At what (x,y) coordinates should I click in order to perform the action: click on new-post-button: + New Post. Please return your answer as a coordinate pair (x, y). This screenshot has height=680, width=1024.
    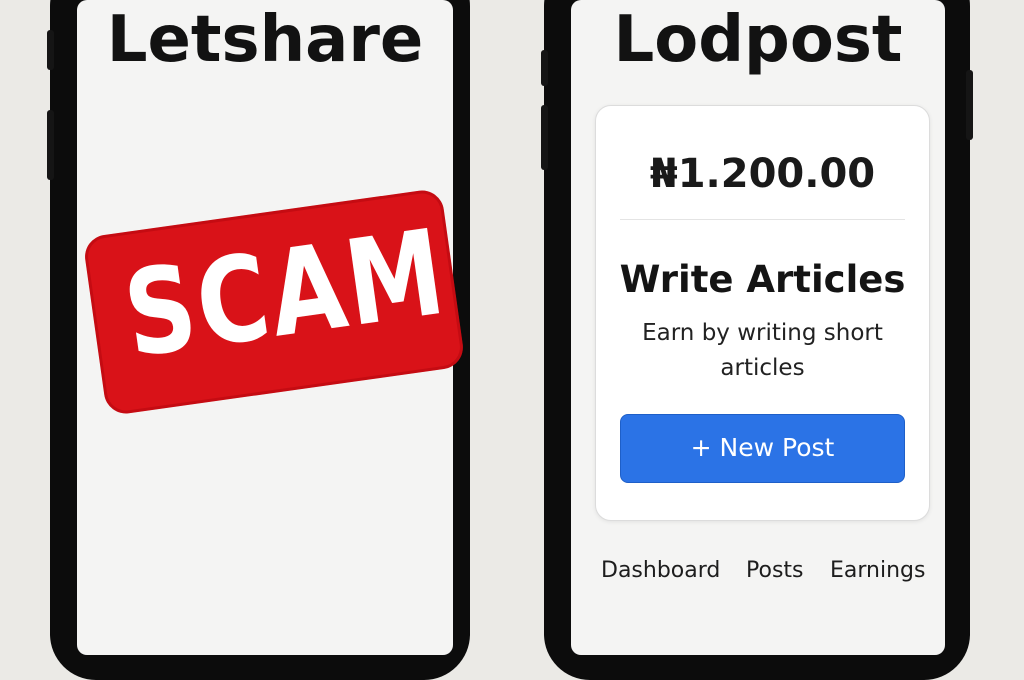
    Looking at the image, I should click on (762, 448).